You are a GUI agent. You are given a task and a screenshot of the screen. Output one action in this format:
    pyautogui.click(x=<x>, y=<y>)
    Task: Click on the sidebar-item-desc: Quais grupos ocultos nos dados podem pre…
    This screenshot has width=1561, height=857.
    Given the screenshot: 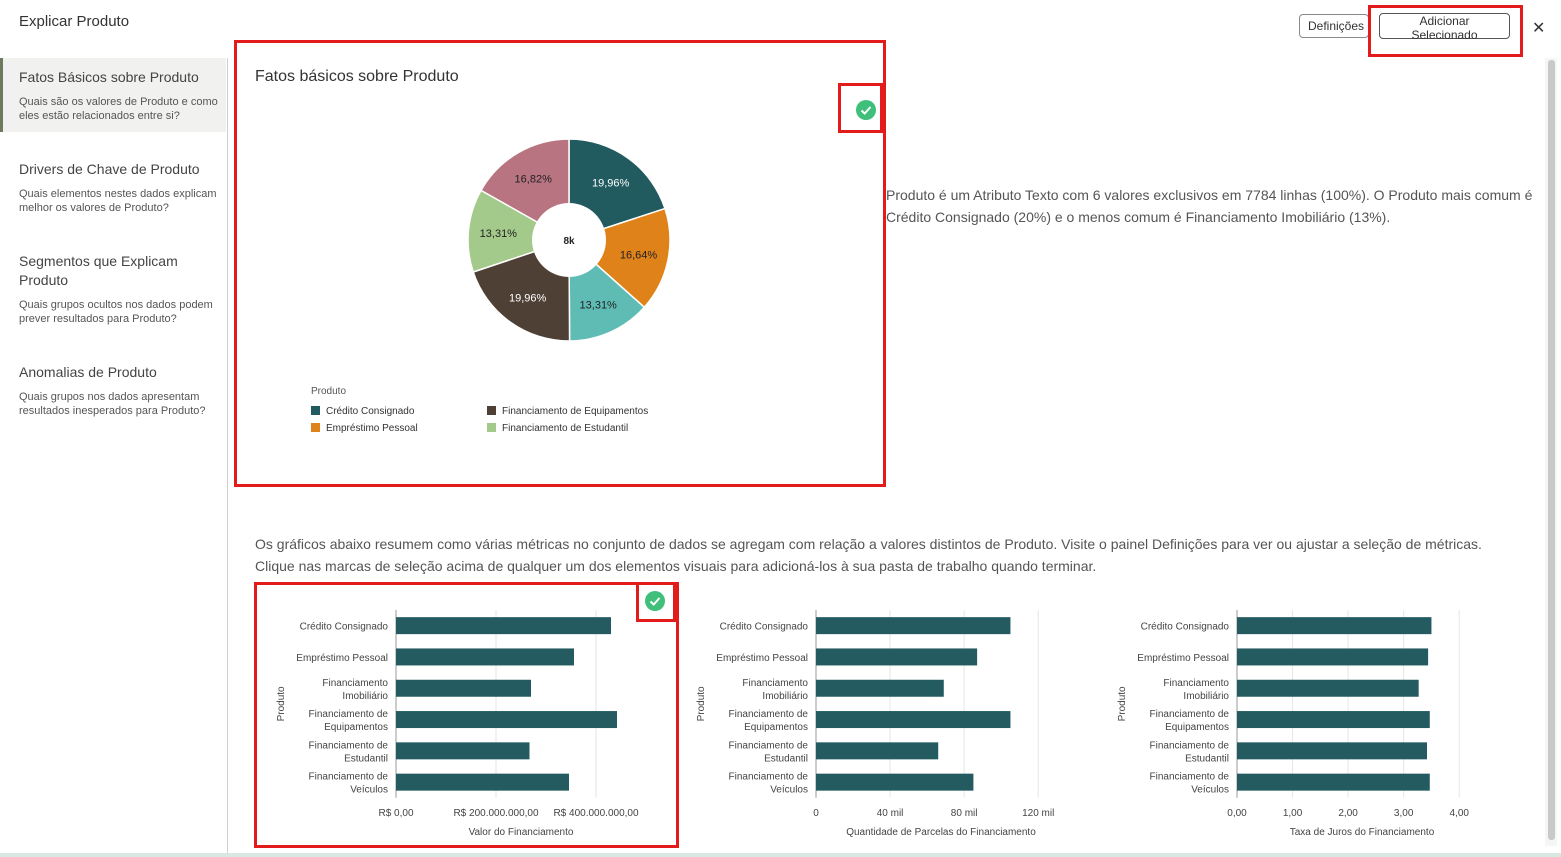 What is the action you would take?
    pyautogui.click(x=116, y=312)
    